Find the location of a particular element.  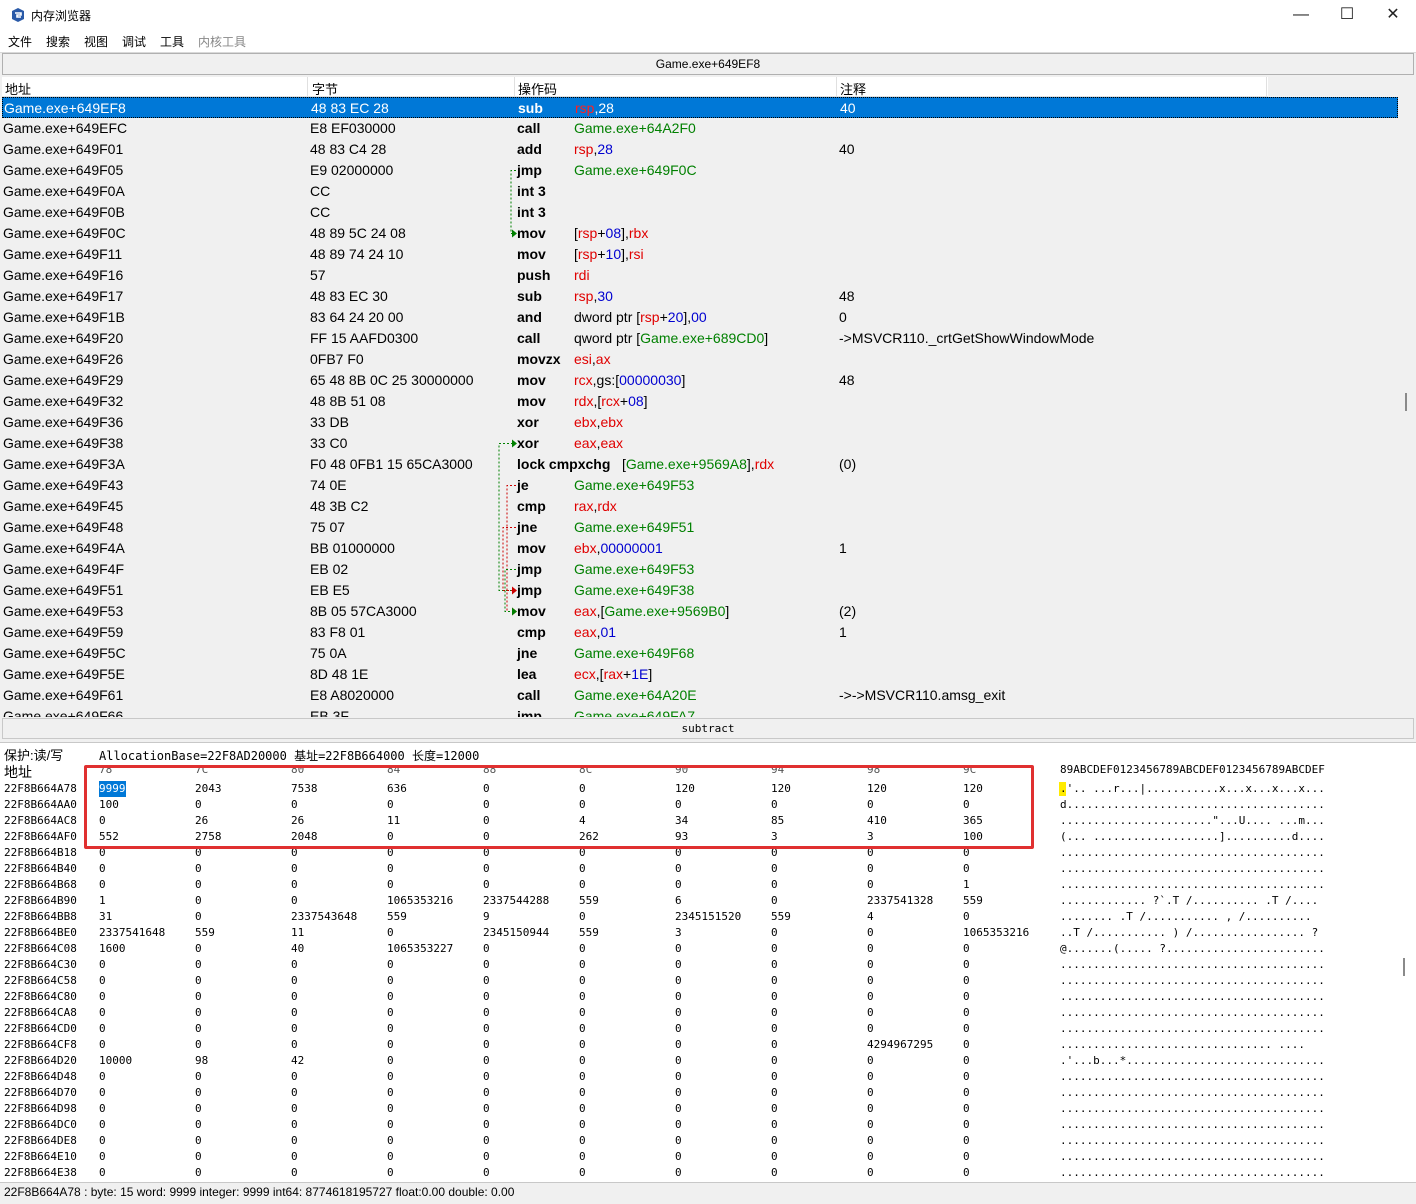

hex-value: 42 is located at coordinates (297, 1061).